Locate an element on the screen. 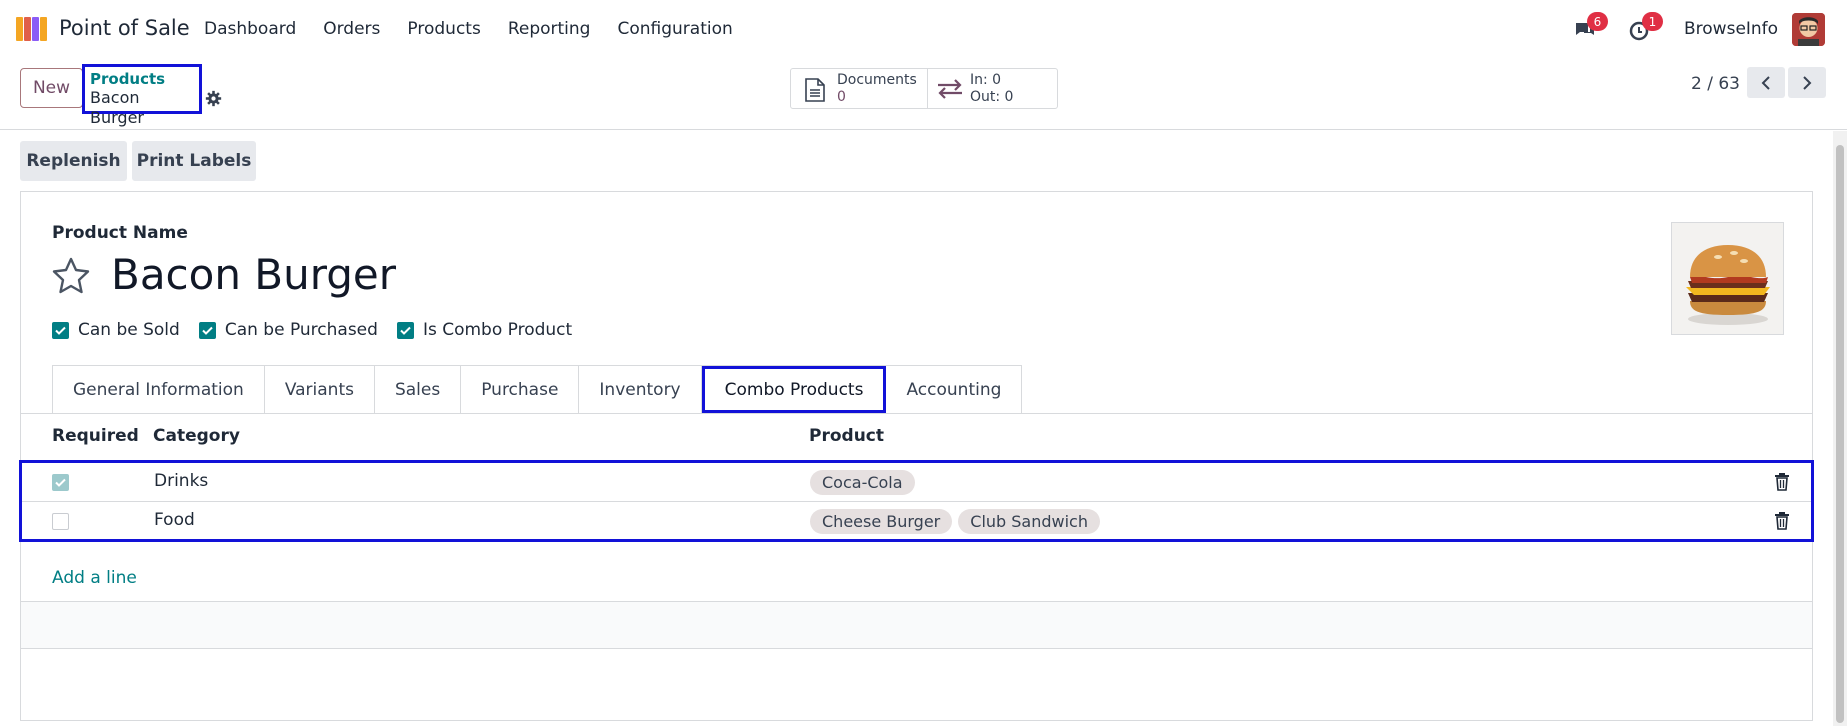 Image resolution: width=1847 pixels, height=726 pixels. is-combo-product-checkbox is located at coordinates (405, 330).